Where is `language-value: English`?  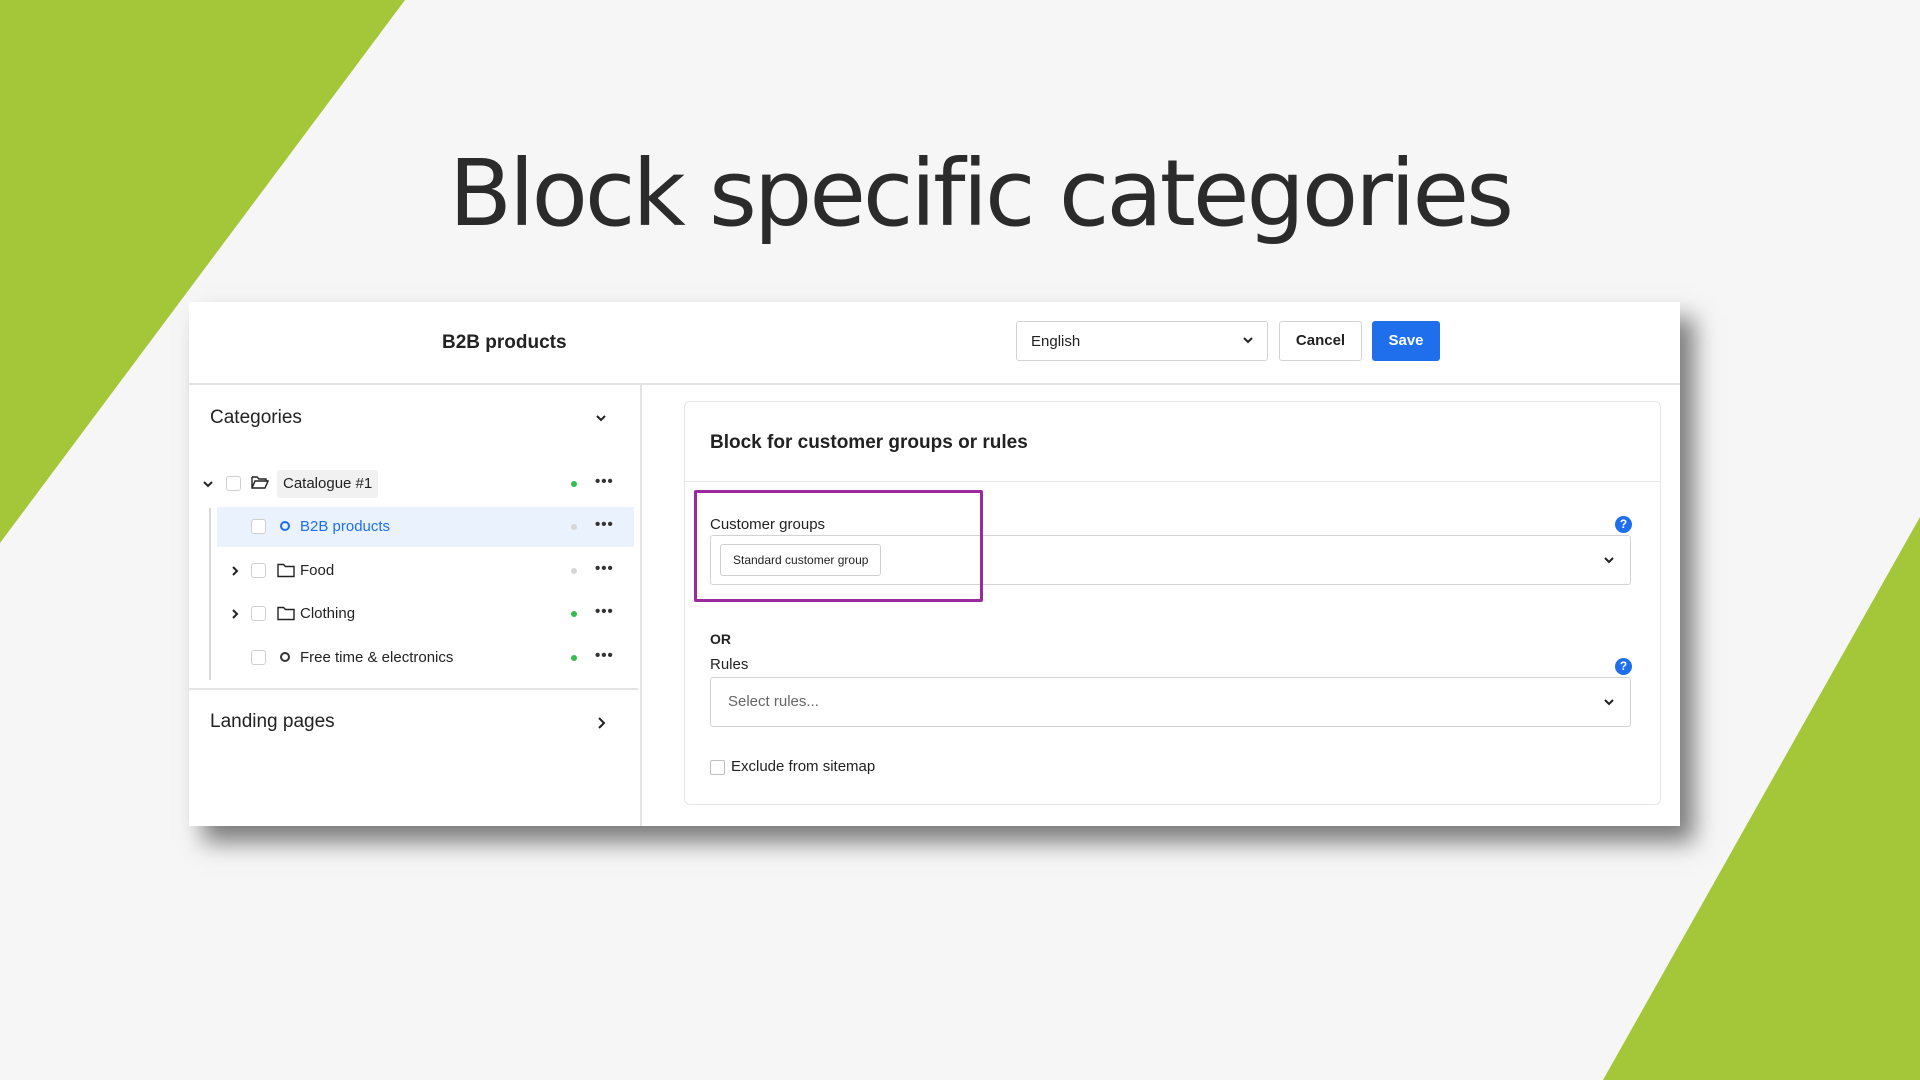 language-value: English is located at coordinates (1056, 341).